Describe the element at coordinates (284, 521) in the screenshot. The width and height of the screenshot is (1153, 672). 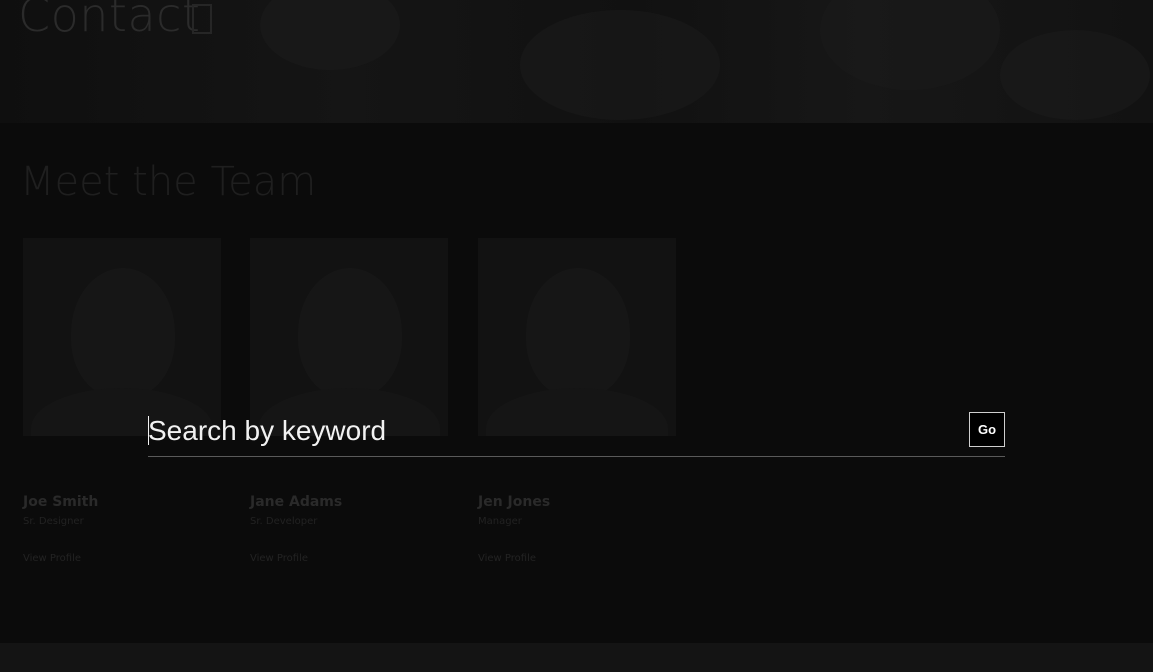
I see `team-member-role: Sr. Developer` at that location.